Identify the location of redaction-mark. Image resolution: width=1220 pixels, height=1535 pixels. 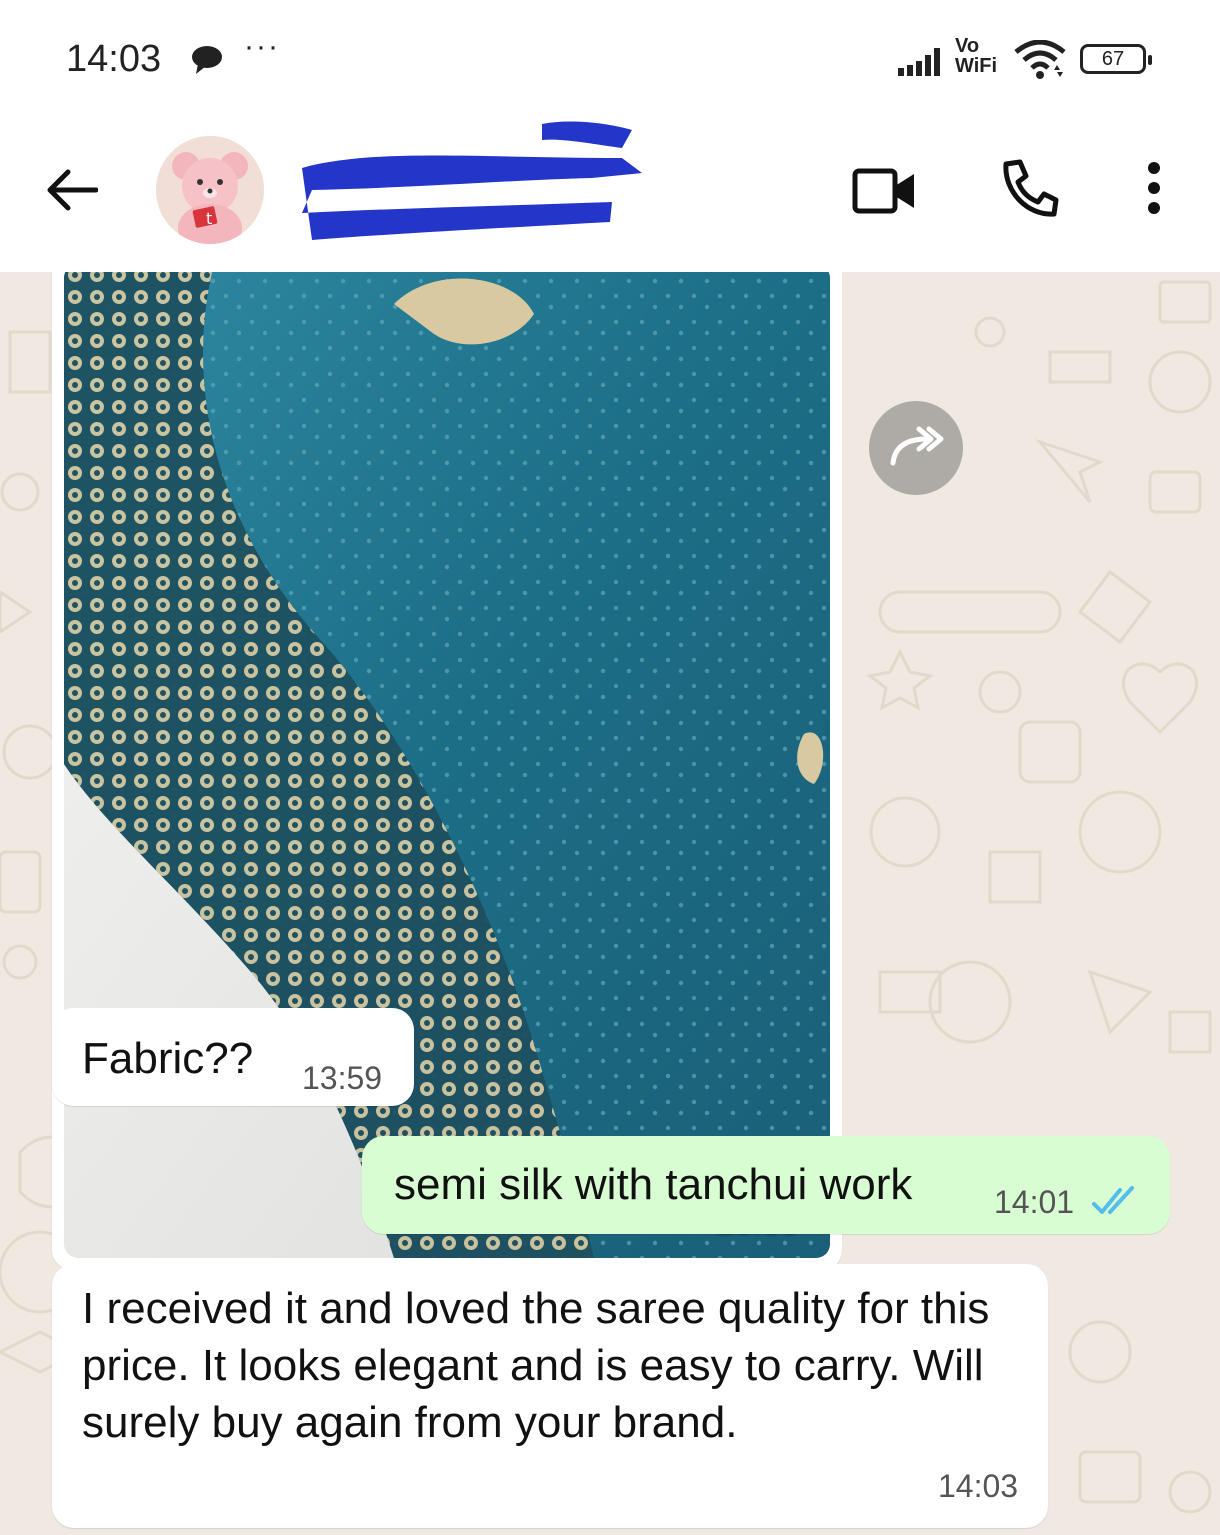
(472, 180).